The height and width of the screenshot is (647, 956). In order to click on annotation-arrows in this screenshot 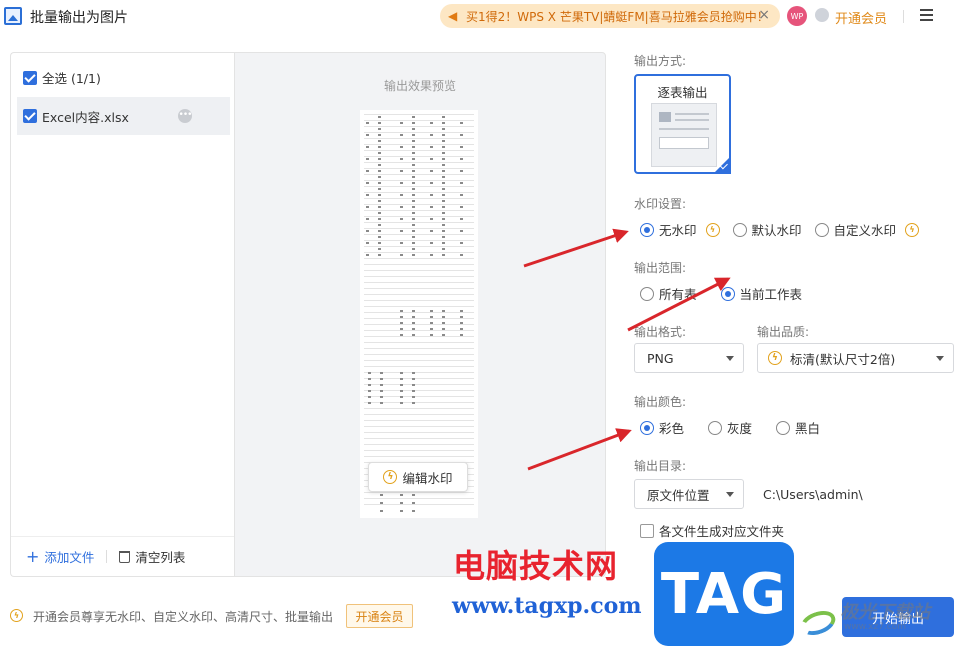, I will do `click(627, 349)`.